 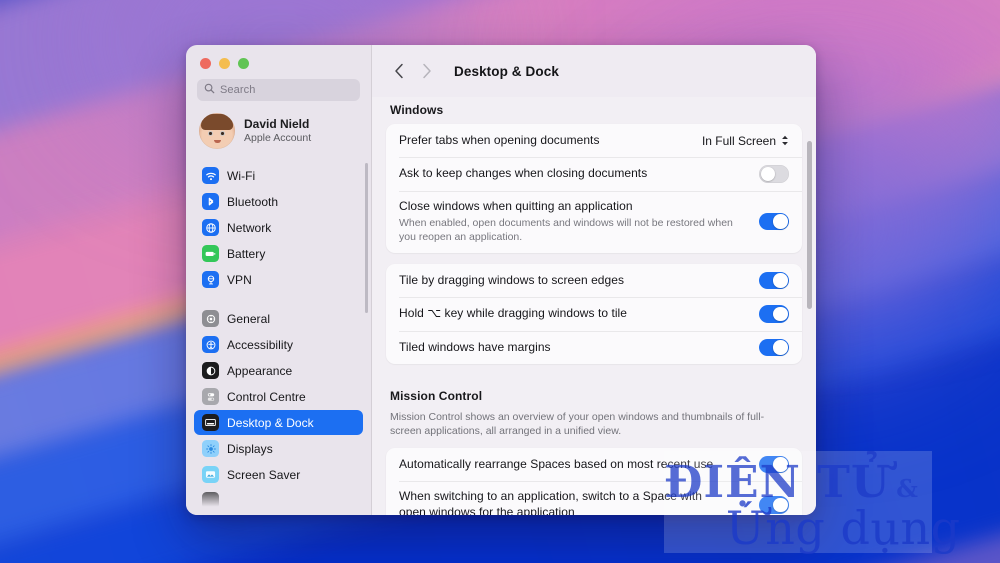 I want to click on account-name: David Nield, so click(x=277, y=123).